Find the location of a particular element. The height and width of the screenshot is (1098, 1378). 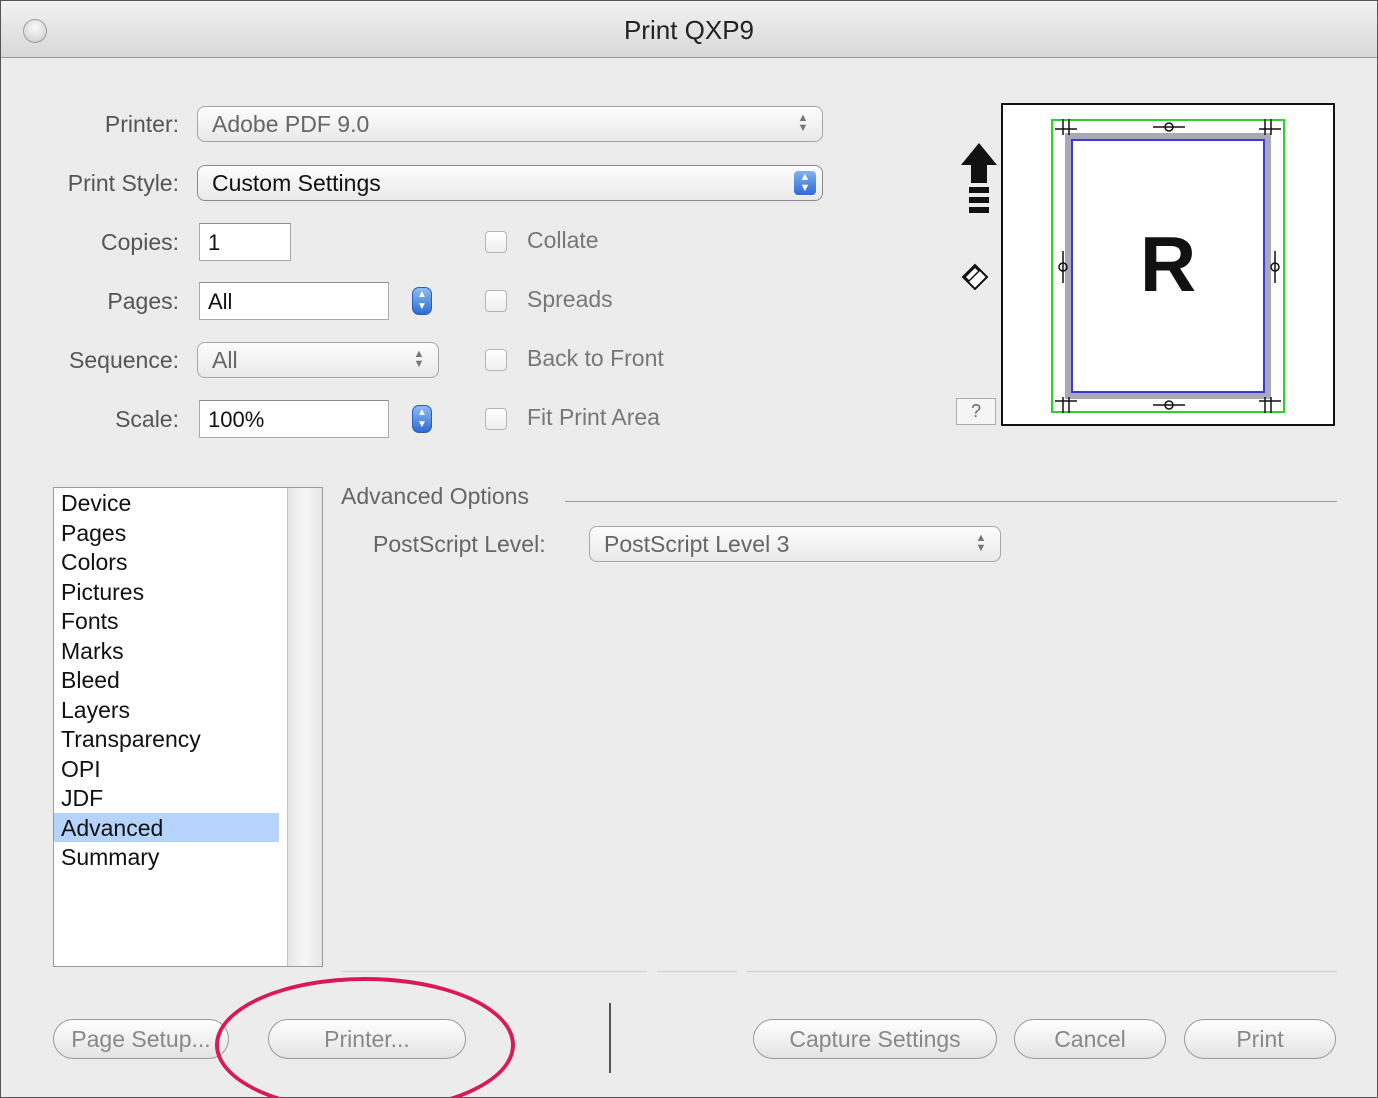

sequence-popup: All ▲ ▼ is located at coordinates (318, 360).